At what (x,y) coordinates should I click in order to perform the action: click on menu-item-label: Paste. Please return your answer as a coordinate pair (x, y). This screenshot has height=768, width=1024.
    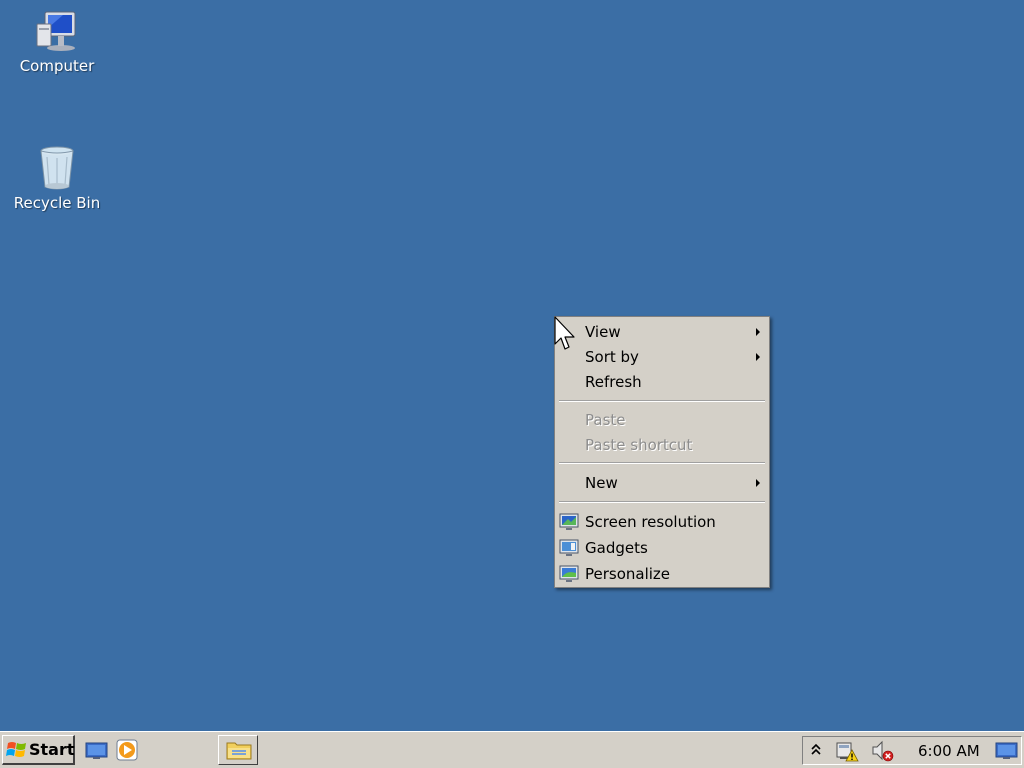
    Looking at the image, I should click on (605, 420).